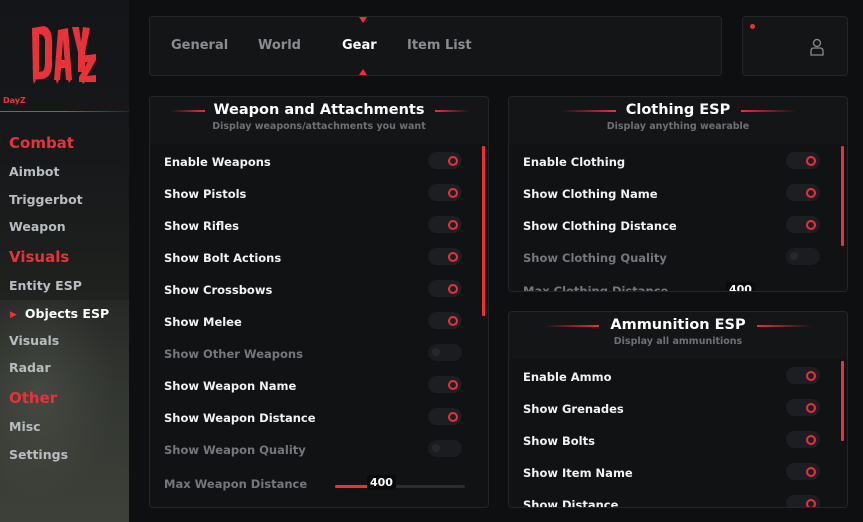 The height and width of the screenshot is (522, 863). I want to click on nav-item-settings: Settings, so click(38, 454).